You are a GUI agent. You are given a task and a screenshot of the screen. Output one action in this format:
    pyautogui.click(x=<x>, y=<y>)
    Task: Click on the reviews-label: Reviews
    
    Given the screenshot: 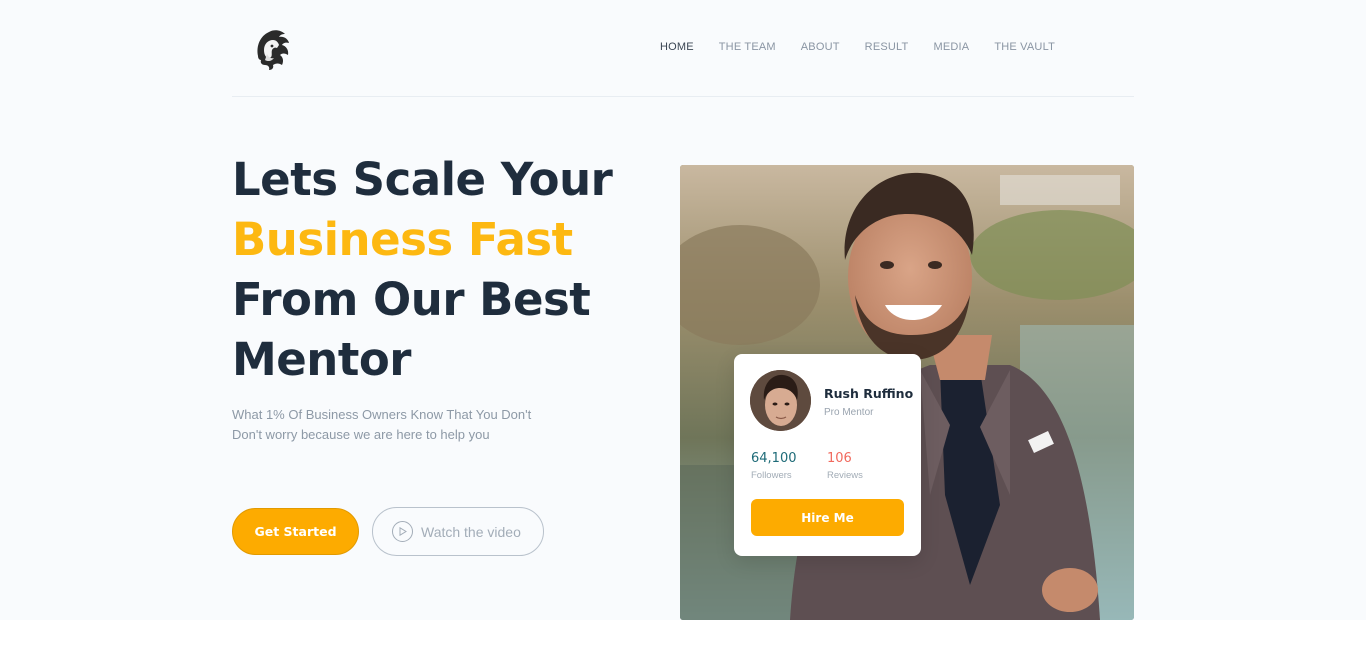 What is the action you would take?
    pyautogui.click(x=845, y=475)
    